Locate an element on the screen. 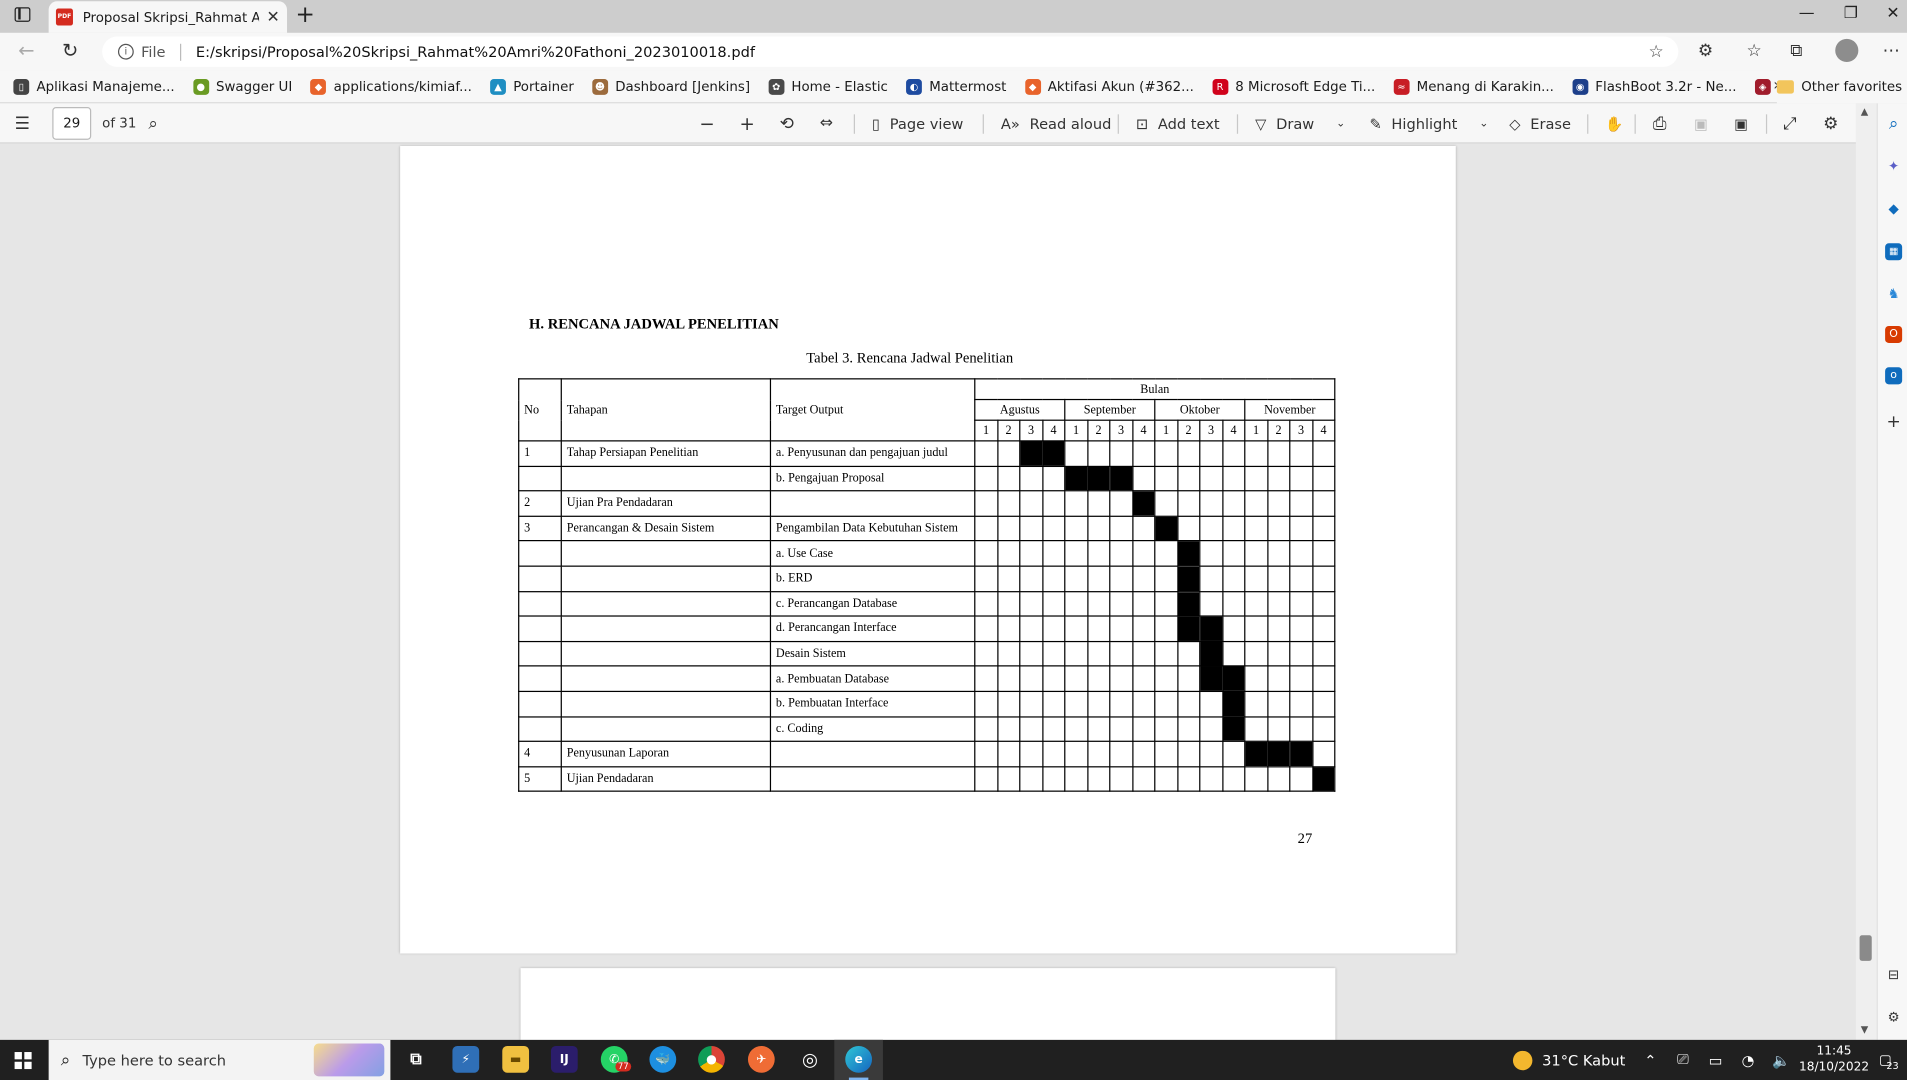 The height and width of the screenshot is (1080, 1907). window-close-icon: ✕ is located at coordinates (1892, 14).